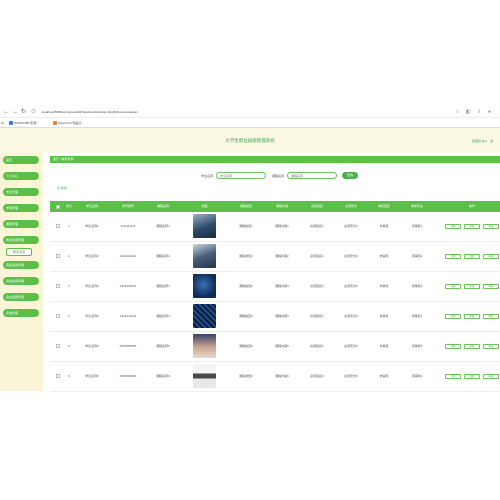 This screenshot has width=500, height=500. What do you see at coordinates (2, 123) in the screenshot?
I see `apps-icon: ⊞` at bounding box center [2, 123].